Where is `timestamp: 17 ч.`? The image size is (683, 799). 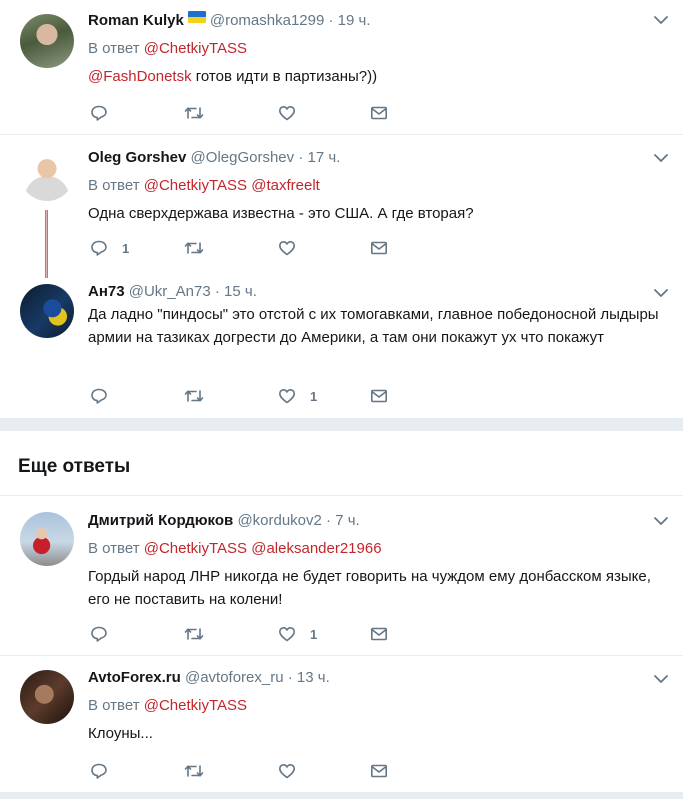 timestamp: 17 ч. is located at coordinates (324, 157).